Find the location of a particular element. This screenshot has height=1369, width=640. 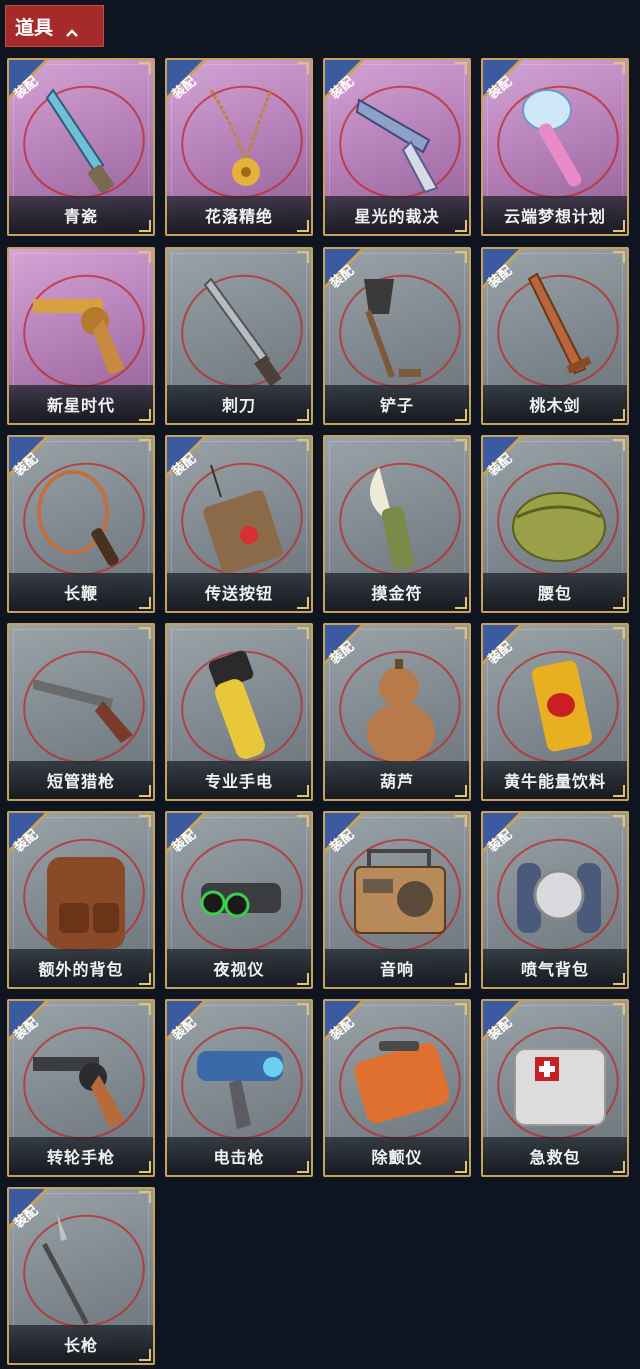

item-name: 长鞭 is located at coordinates (81, 592).